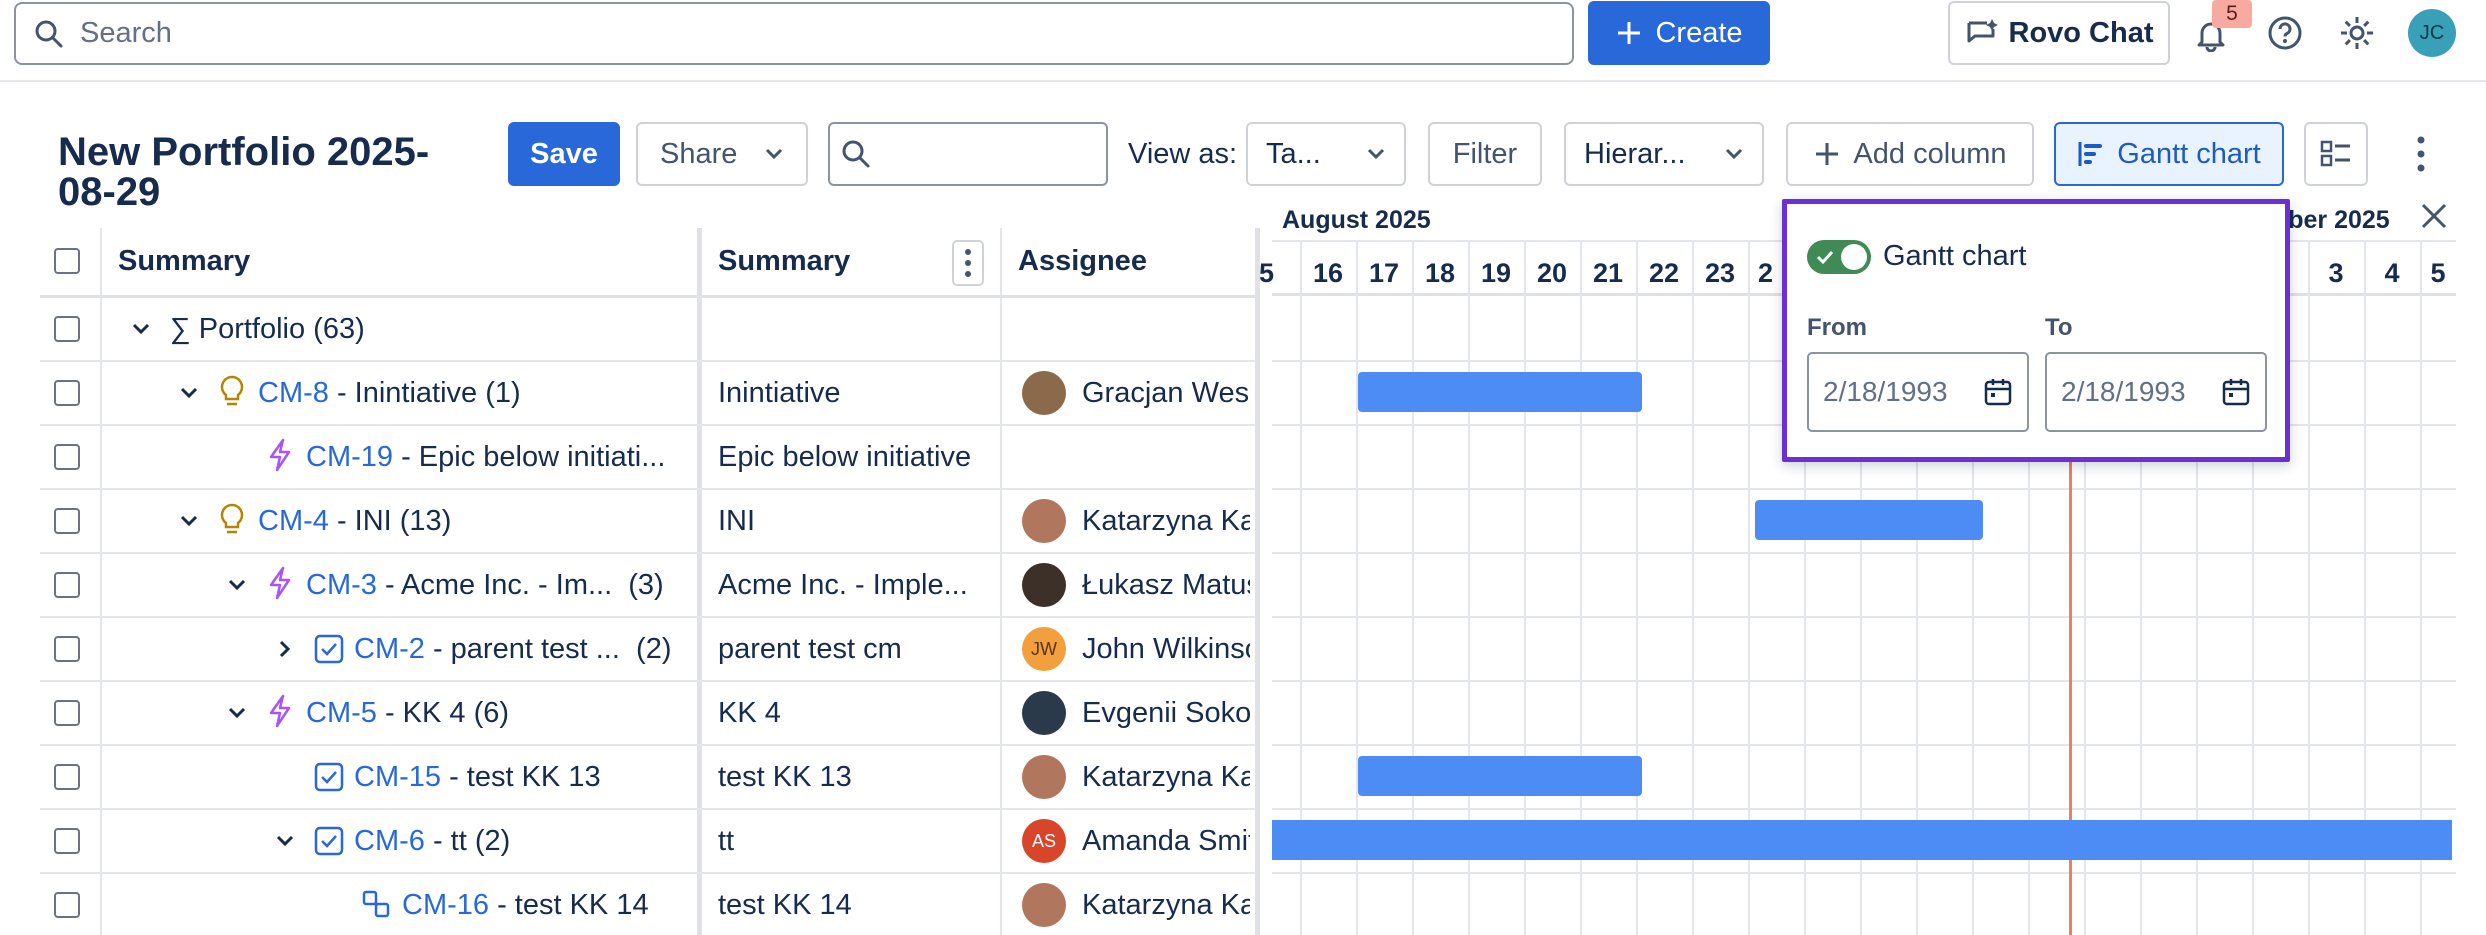  What do you see at coordinates (2232, 14) in the screenshot?
I see `notification-count-badge: 5` at bounding box center [2232, 14].